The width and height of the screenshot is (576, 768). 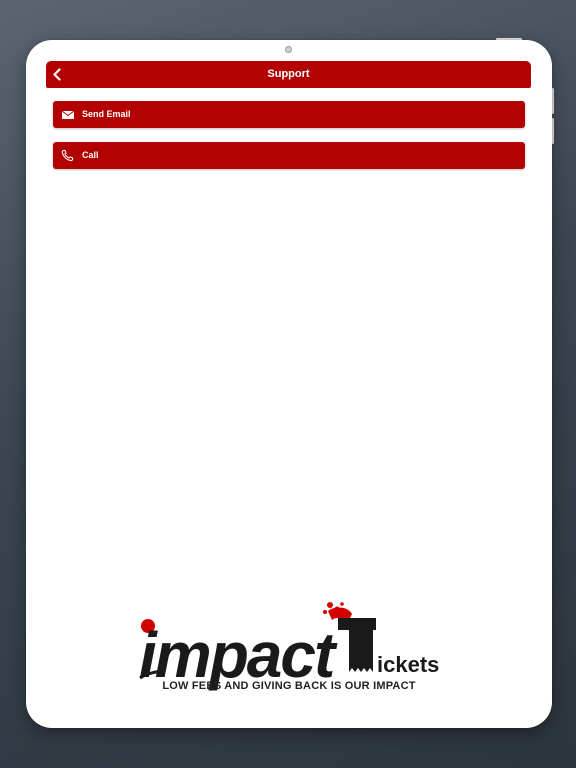 I want to click on page-title: Support, so click(x=288, y=74).